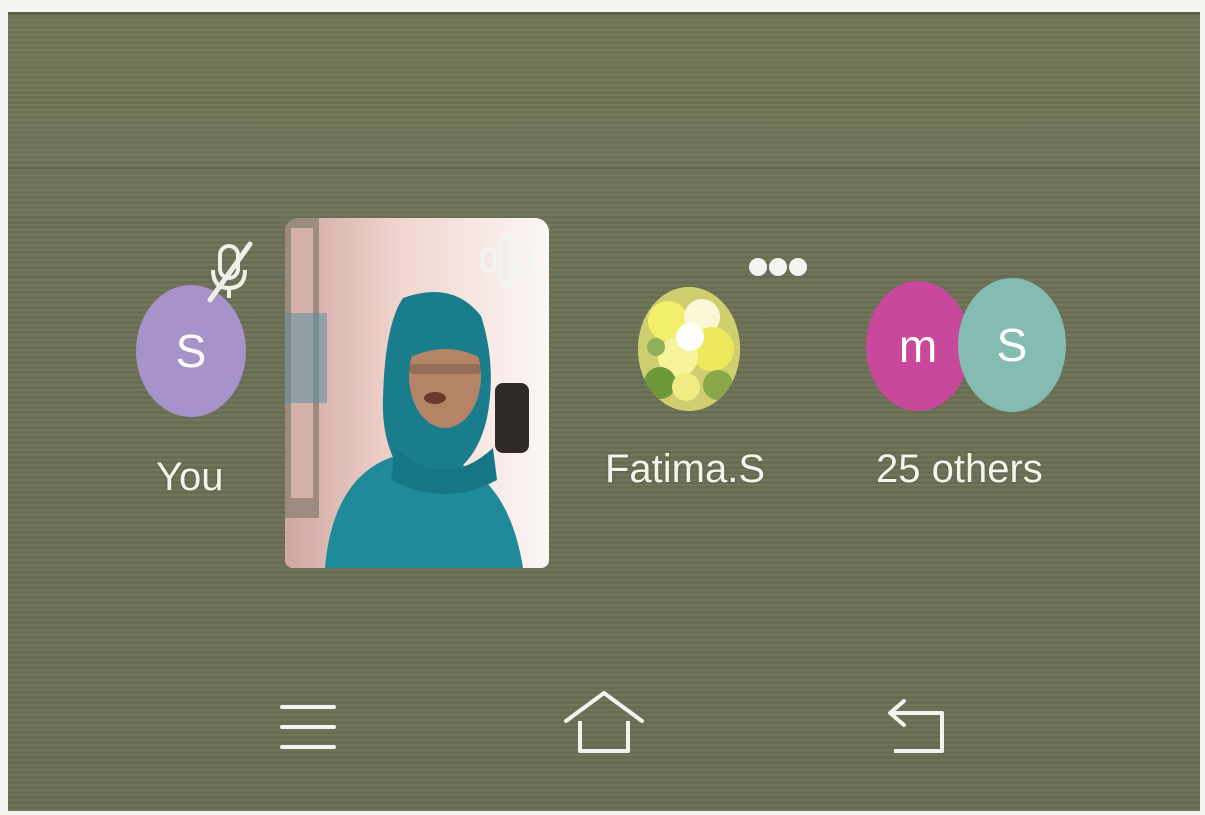 Image resolution: width=1205 pixels, height=815 pixels. I want to click on speaking-indicator-icon, so click(506, 261).